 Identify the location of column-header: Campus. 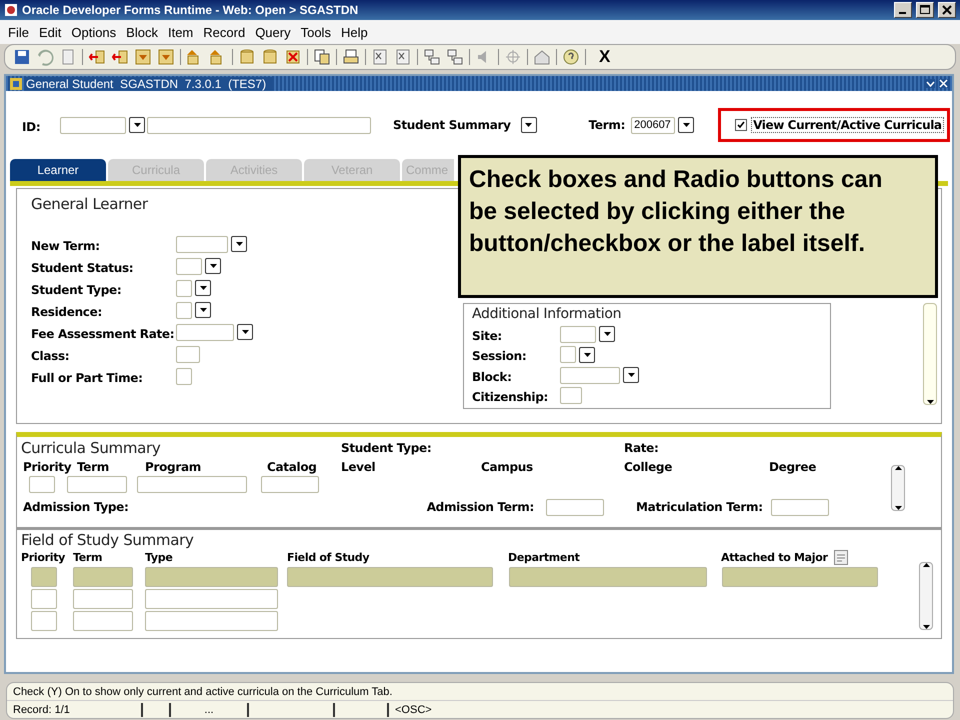
(507, 467).